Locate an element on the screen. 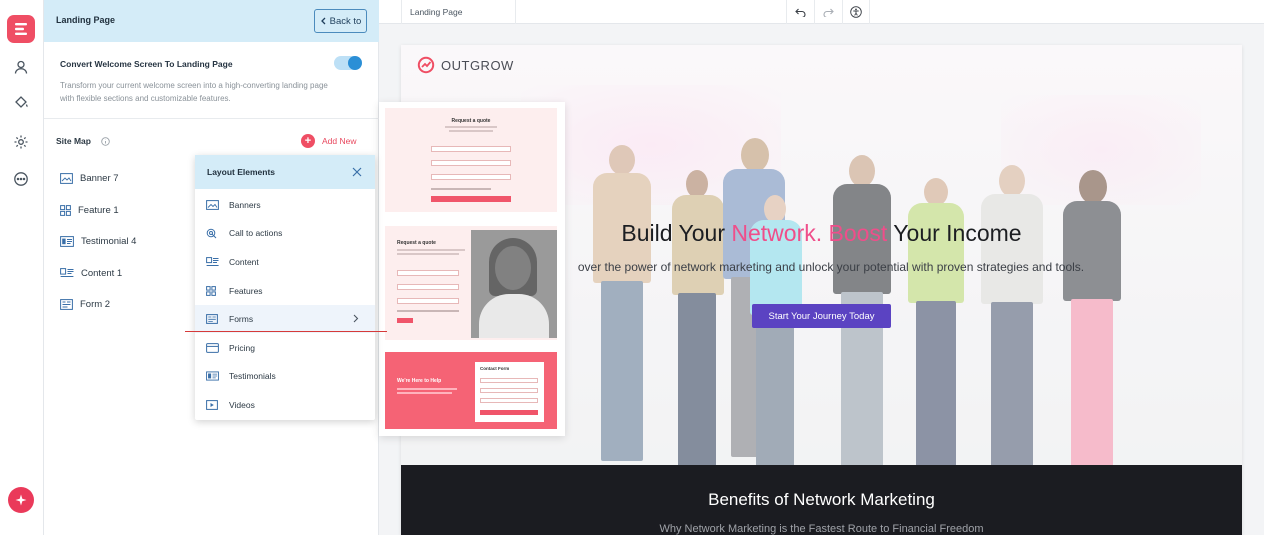  layout-item-label: Banners is located at coordinates (245, 205).